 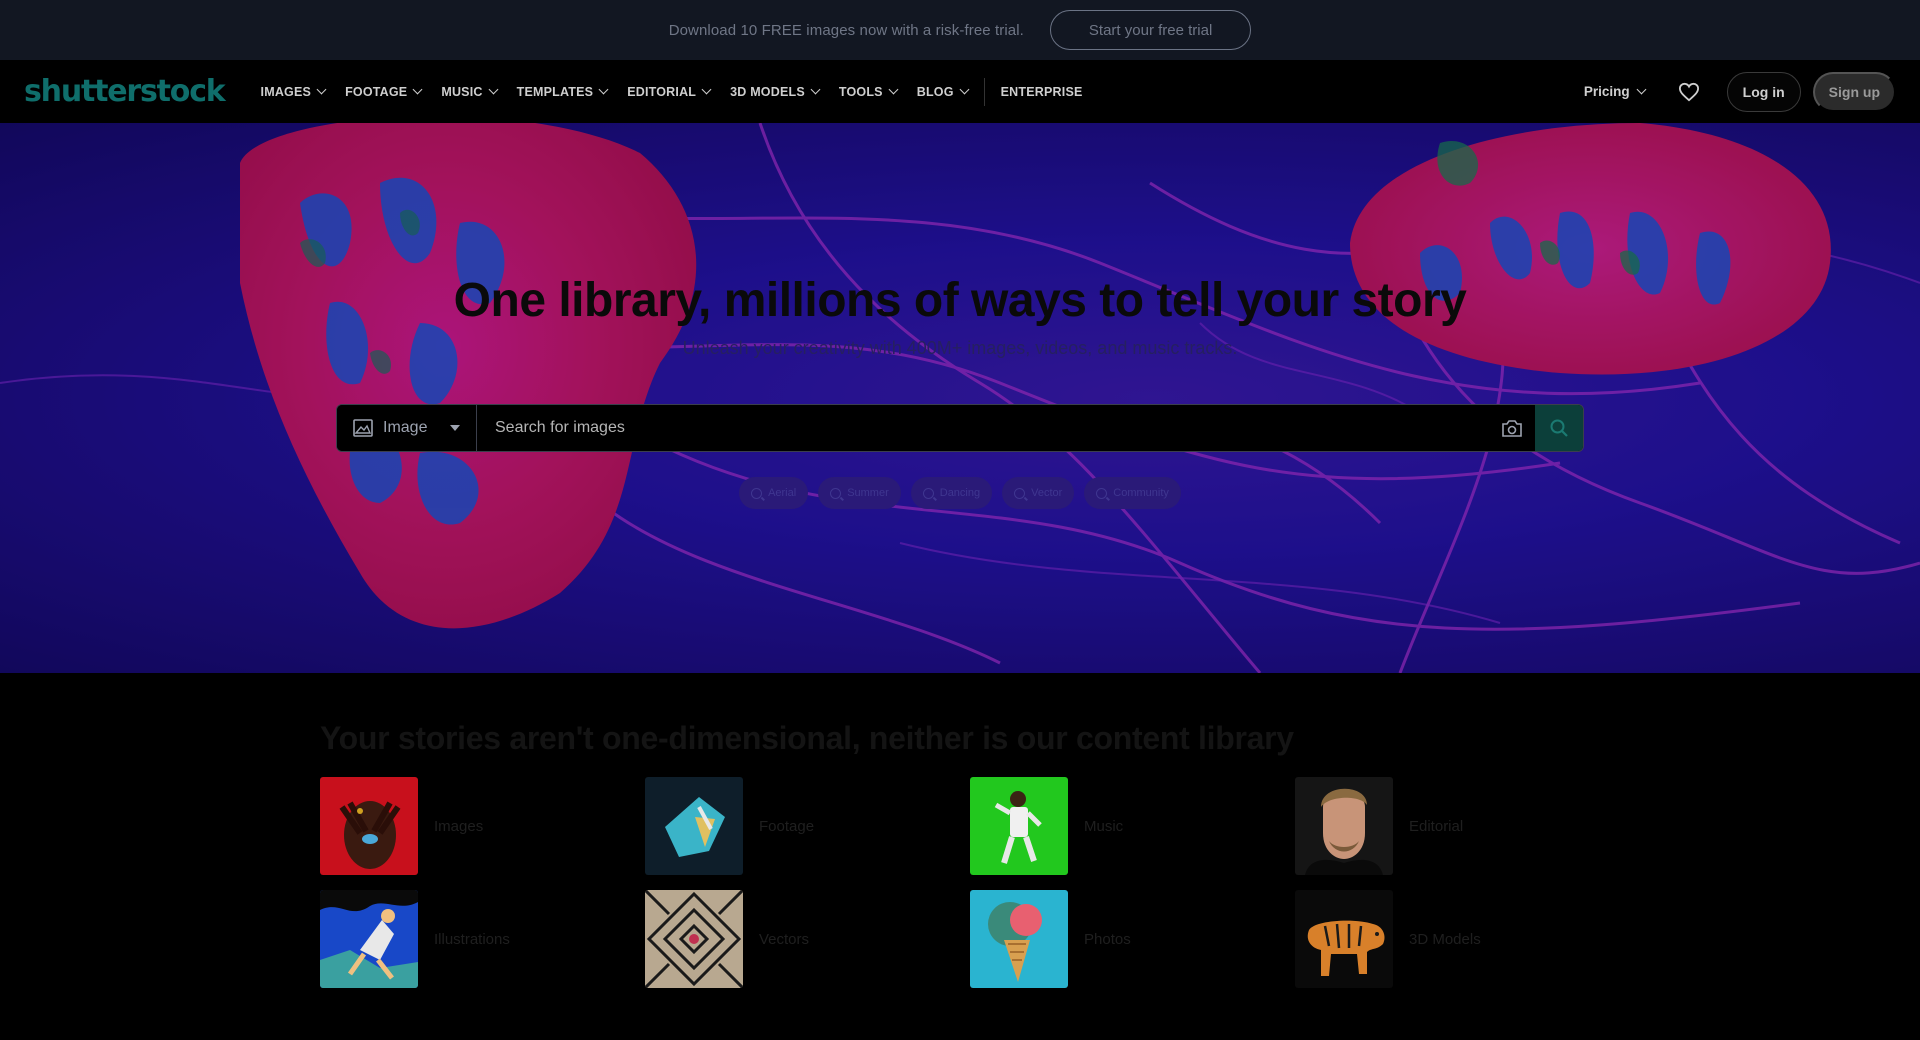 I want to click on category-photos: Photos, so click(x=1132, y=939).